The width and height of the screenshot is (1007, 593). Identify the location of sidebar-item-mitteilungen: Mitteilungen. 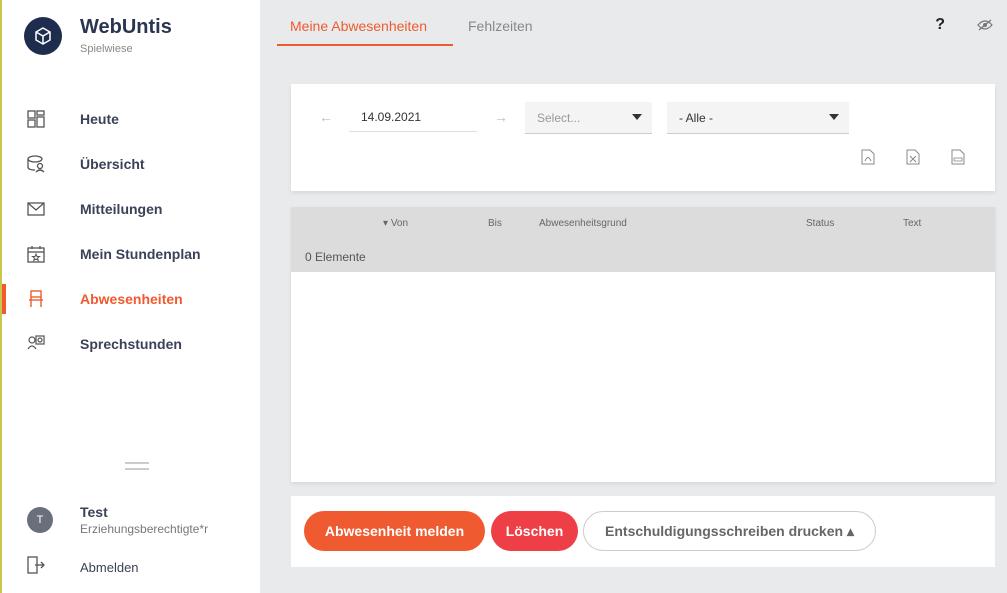
(131, 208).